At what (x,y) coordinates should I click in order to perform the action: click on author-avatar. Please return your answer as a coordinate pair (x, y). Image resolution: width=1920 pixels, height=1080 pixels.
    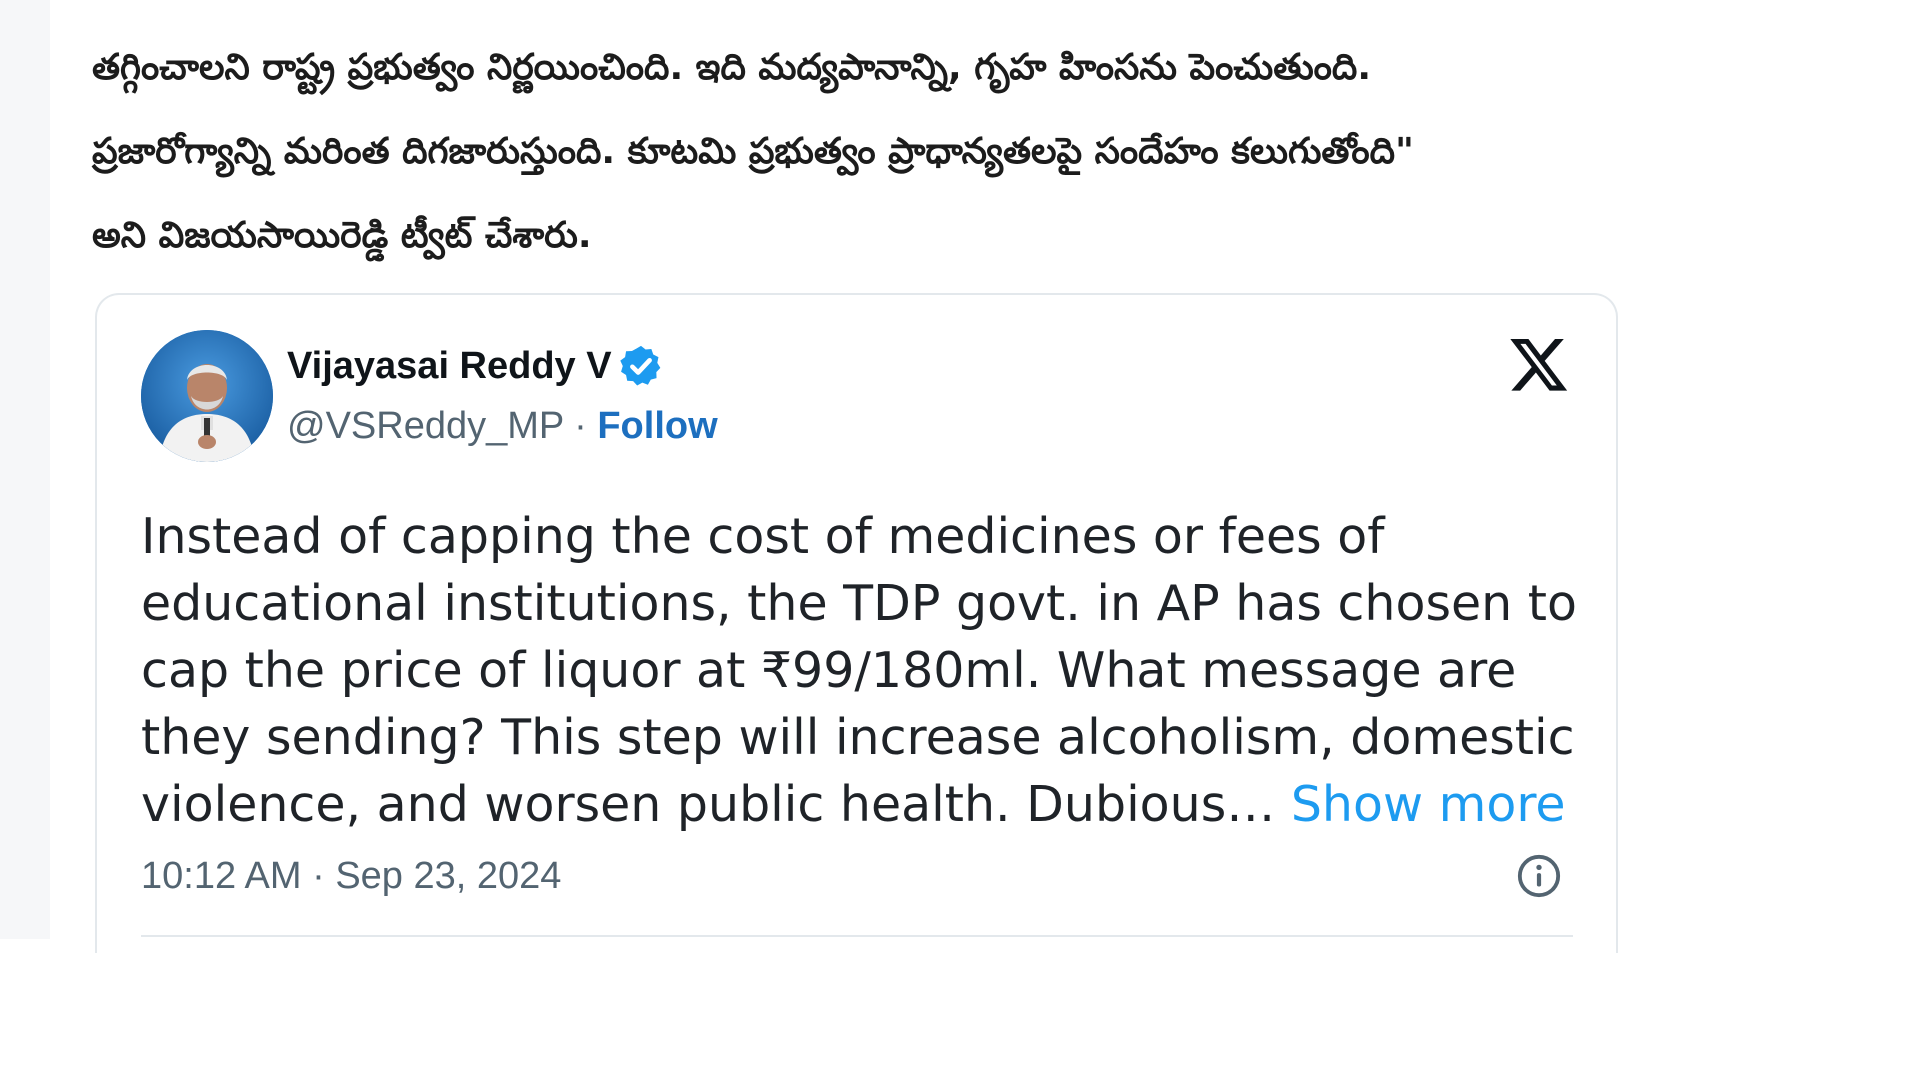
    Looking at the image, I should click on (207, 396).